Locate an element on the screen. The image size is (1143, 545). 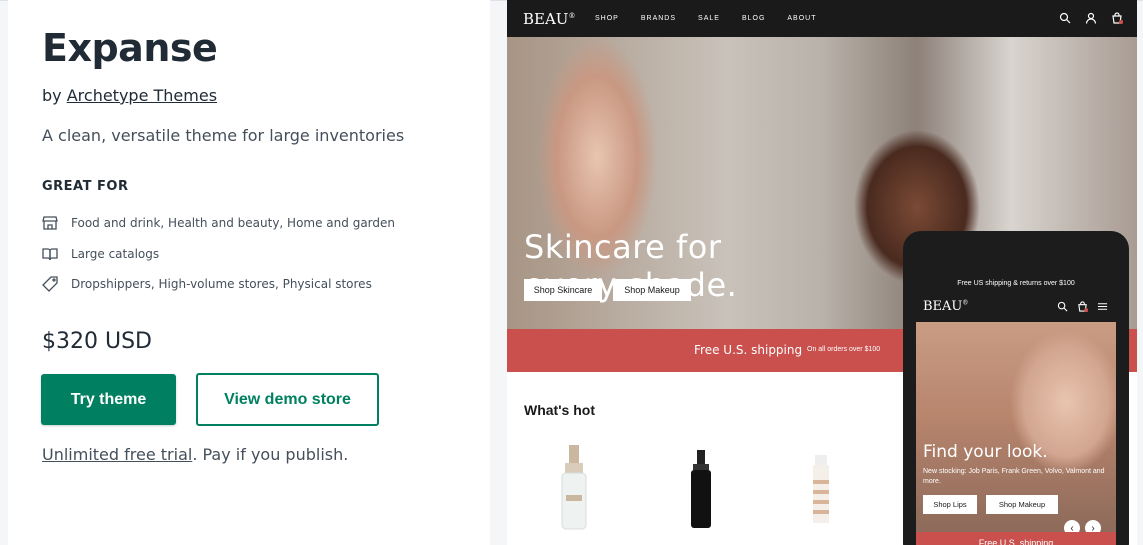
nav-shop: SHOP is located at coordinates (607, 18).